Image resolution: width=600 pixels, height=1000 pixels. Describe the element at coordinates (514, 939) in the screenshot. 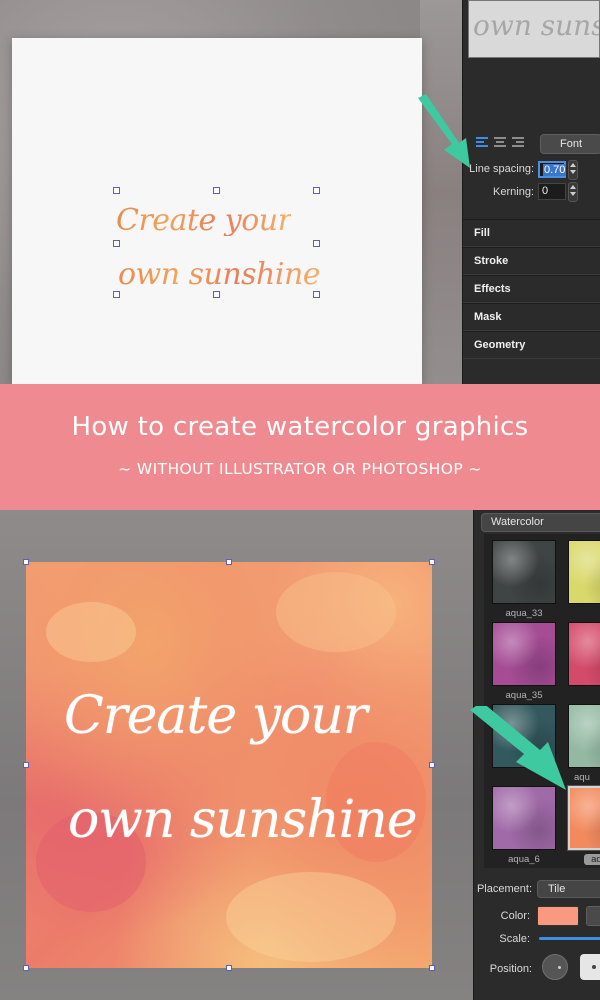

I see `scale-label: Scale:` at that location.